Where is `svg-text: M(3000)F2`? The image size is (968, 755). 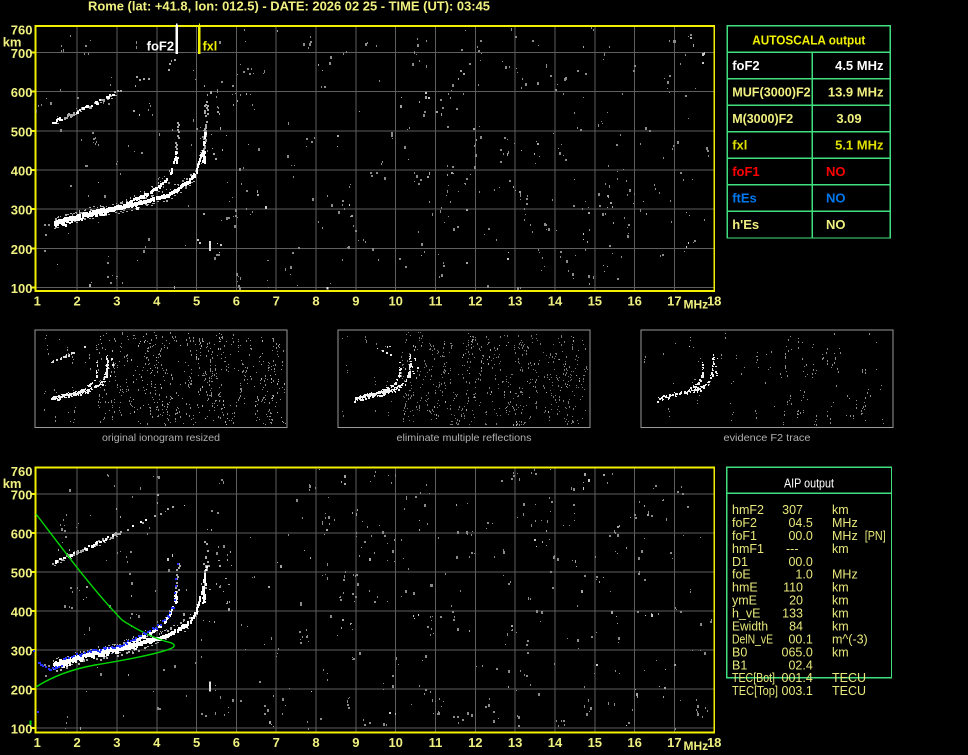
svg-text: M(3000)F2 is located at coordinates (762, 118).